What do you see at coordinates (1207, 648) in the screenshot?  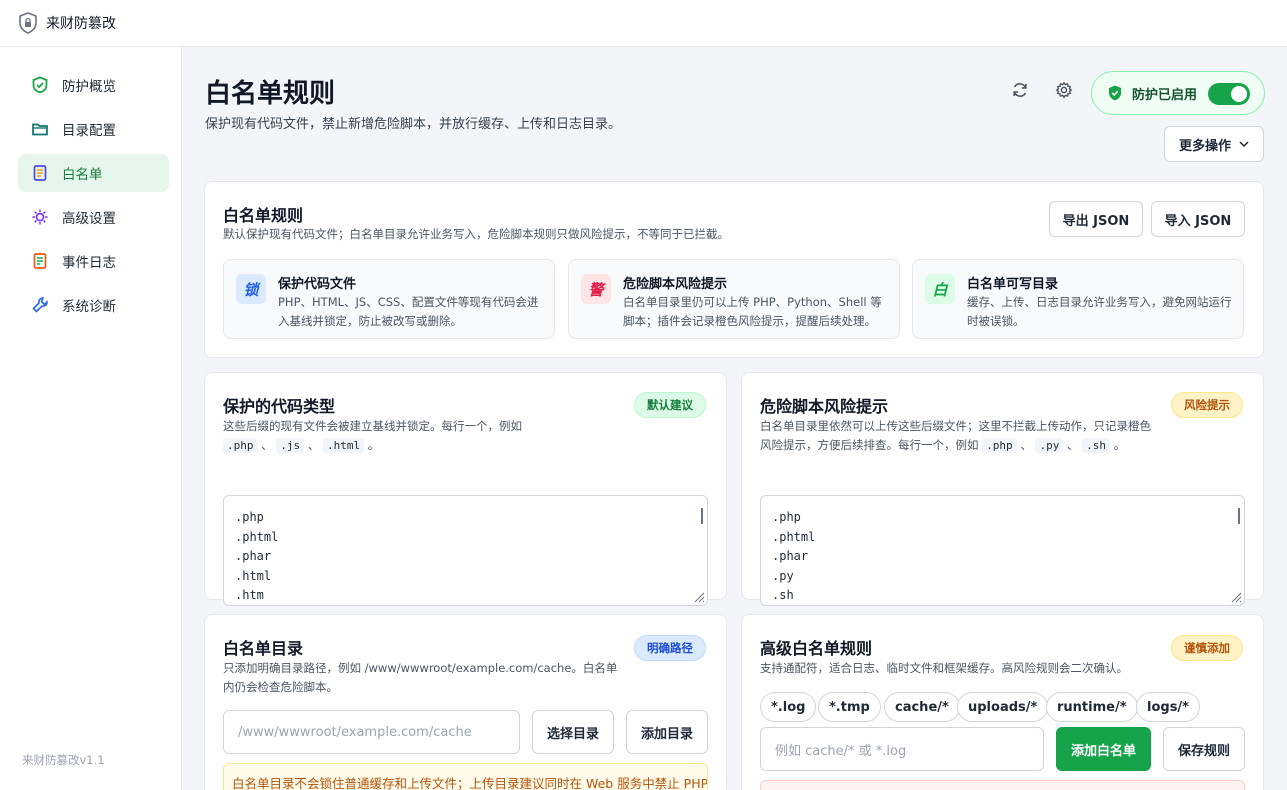 I see `caution-tag: 谨慎添加` at bounding box center [1207, 648].